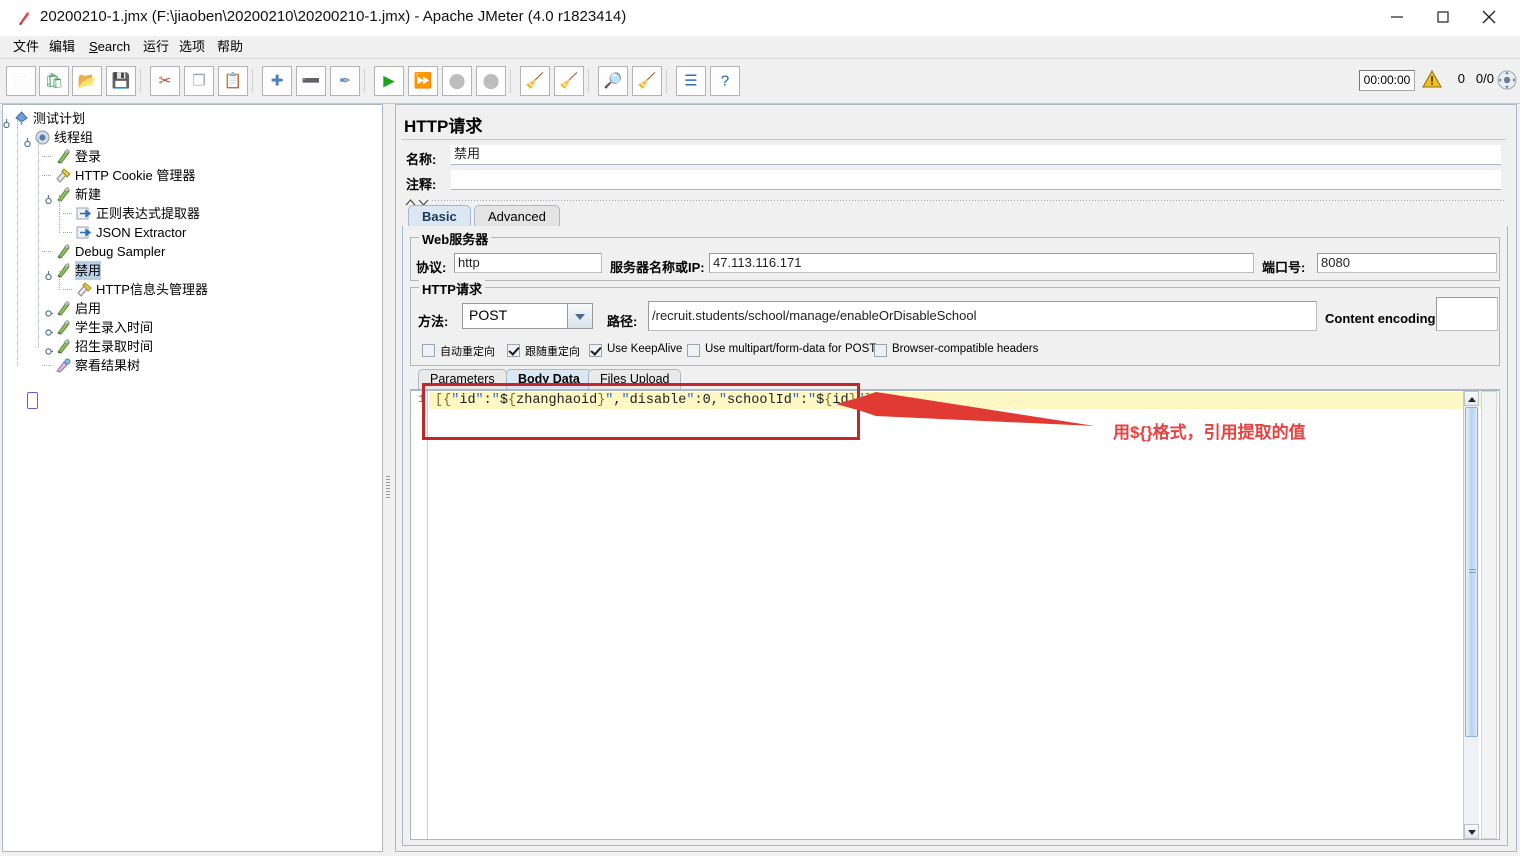  I want to click on open-icon: 📂, so click(87, 81).